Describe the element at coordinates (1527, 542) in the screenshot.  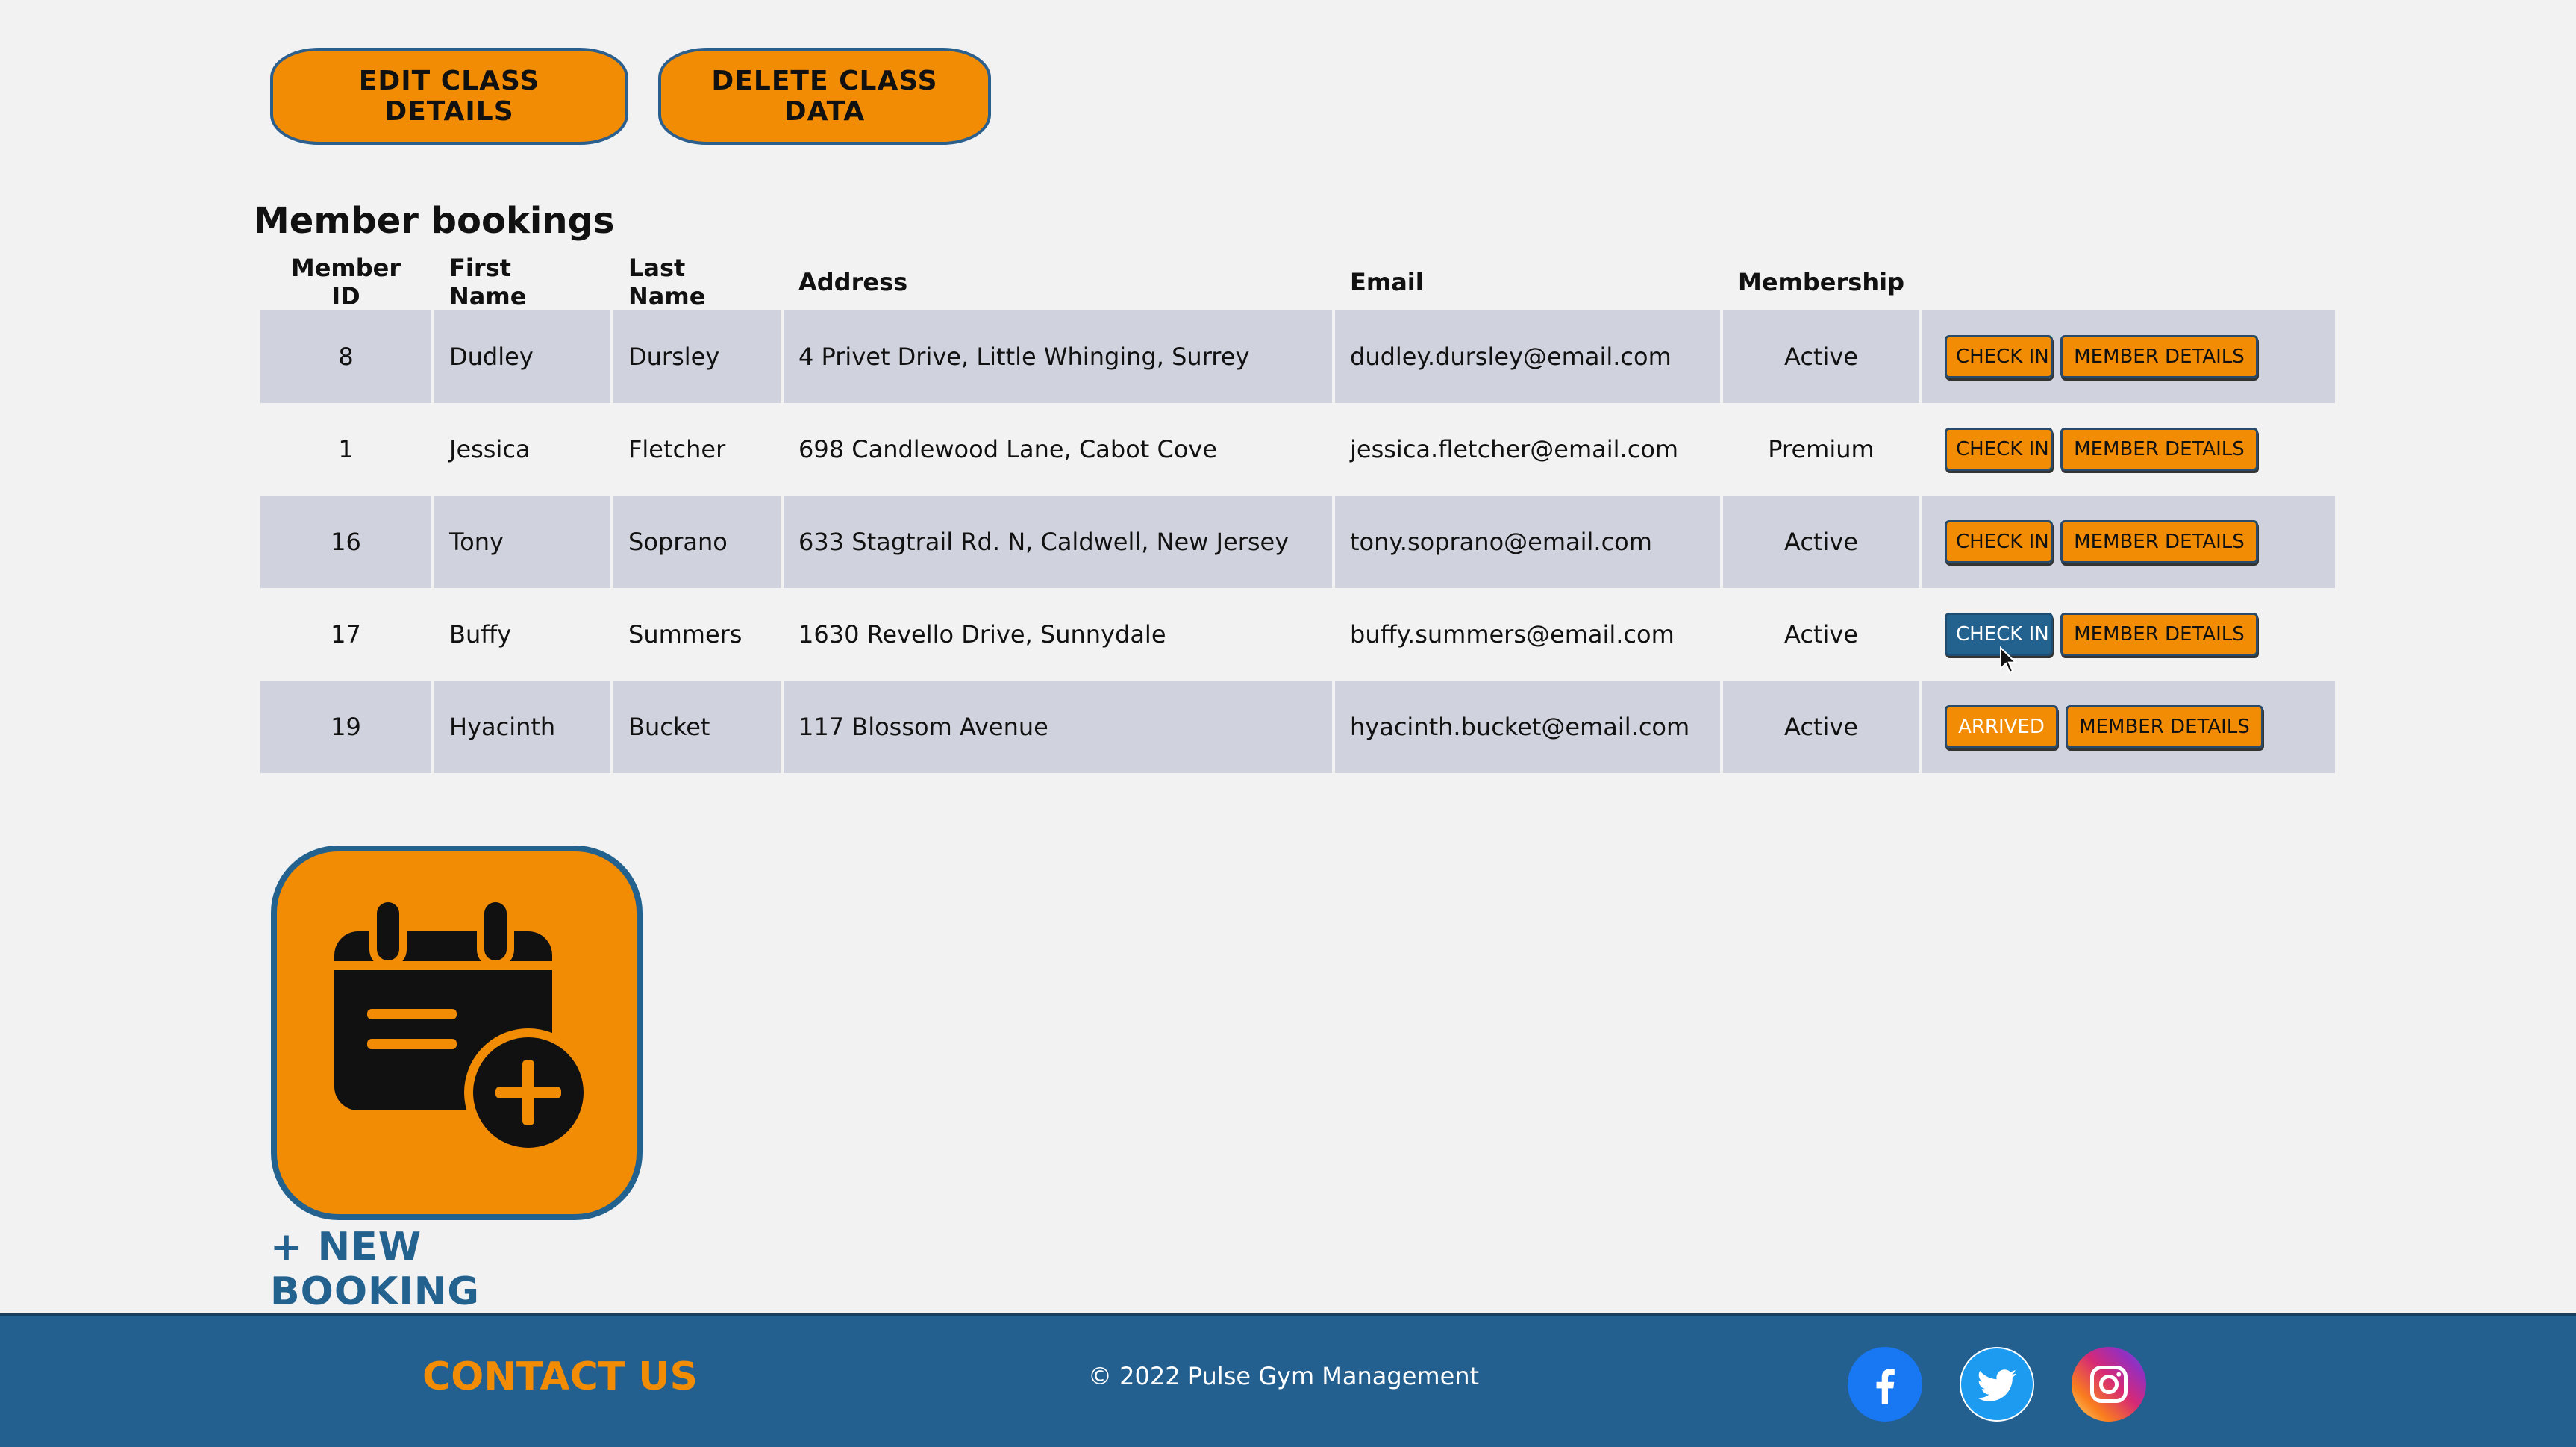
I see `cell-email: tony.soprano@email.com` at that location.